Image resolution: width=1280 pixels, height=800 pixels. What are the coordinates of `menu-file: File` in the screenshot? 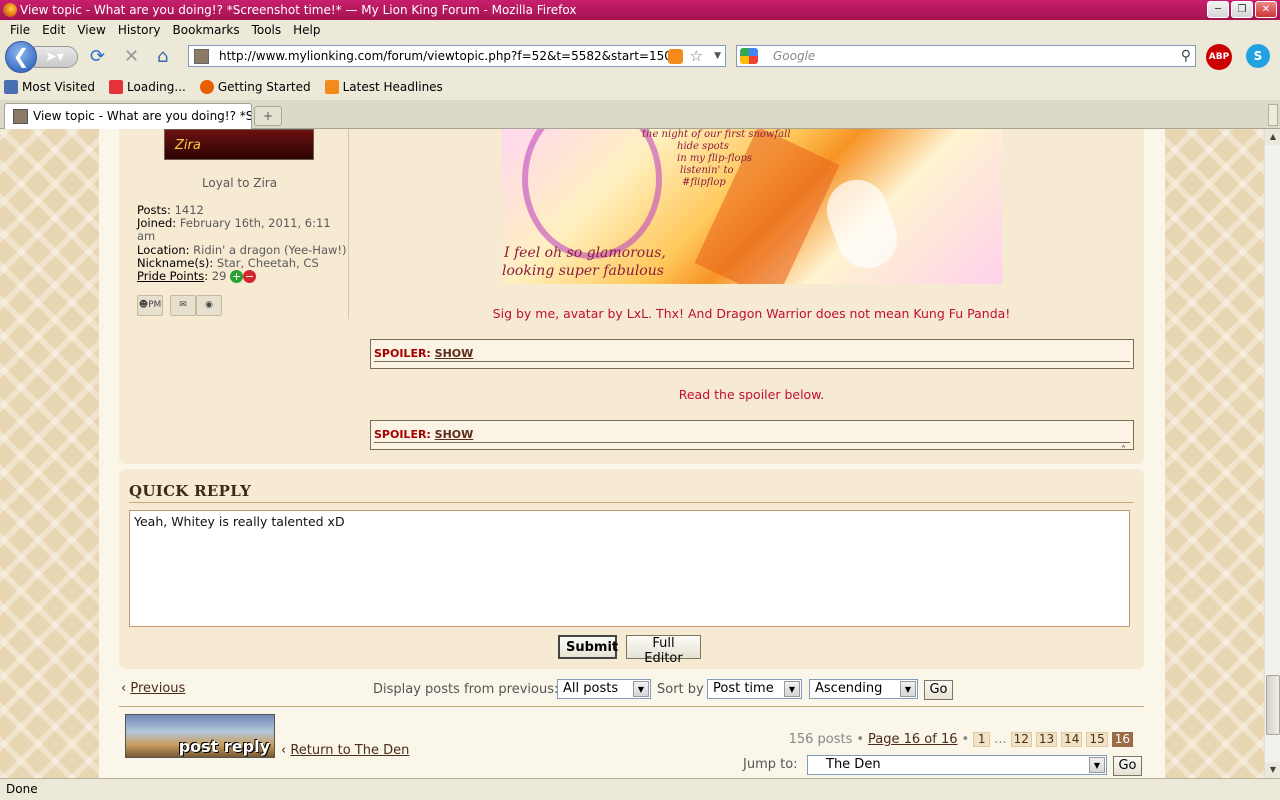 It's located at (20, 30).